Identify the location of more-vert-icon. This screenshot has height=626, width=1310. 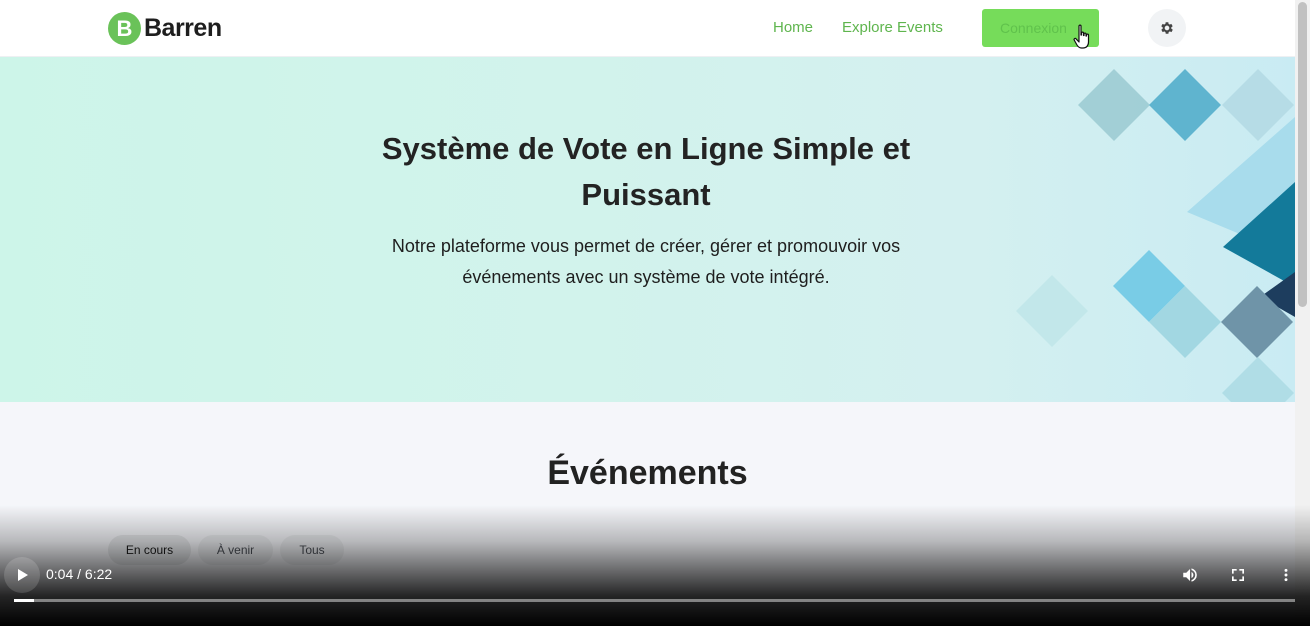
(1286, 575).